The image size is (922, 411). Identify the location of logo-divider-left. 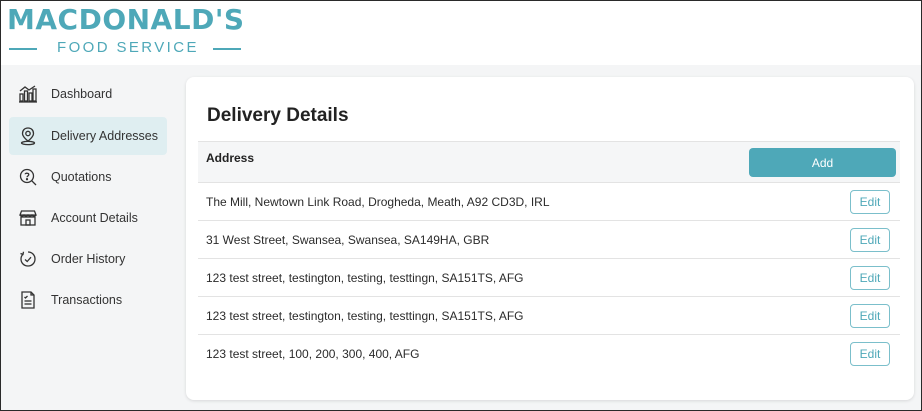
(23, 49).